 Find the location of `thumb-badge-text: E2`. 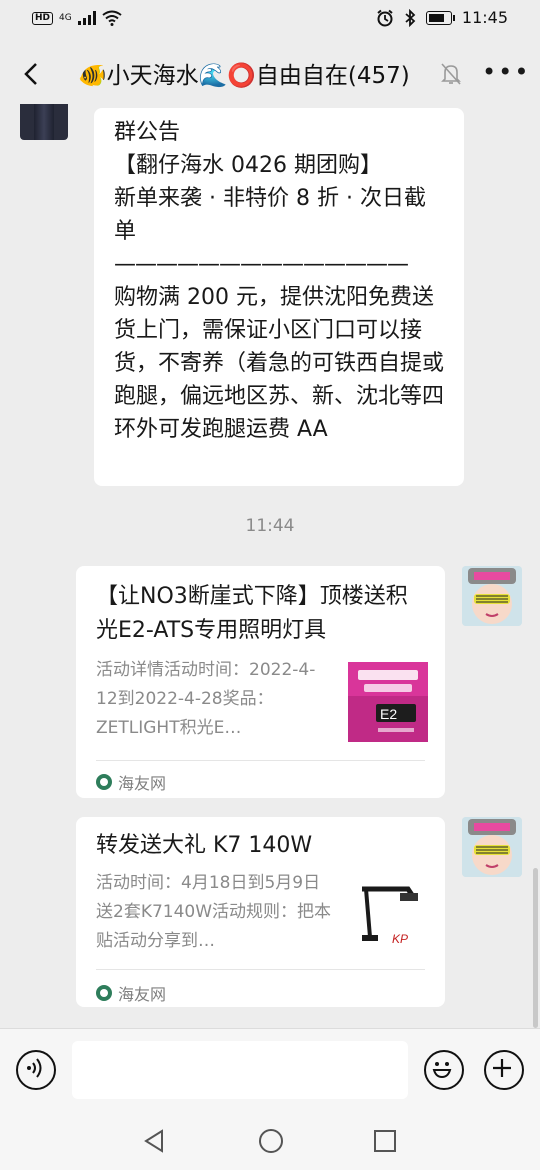

thumb-badge-text: E2 is located at coordinates (388, 714).